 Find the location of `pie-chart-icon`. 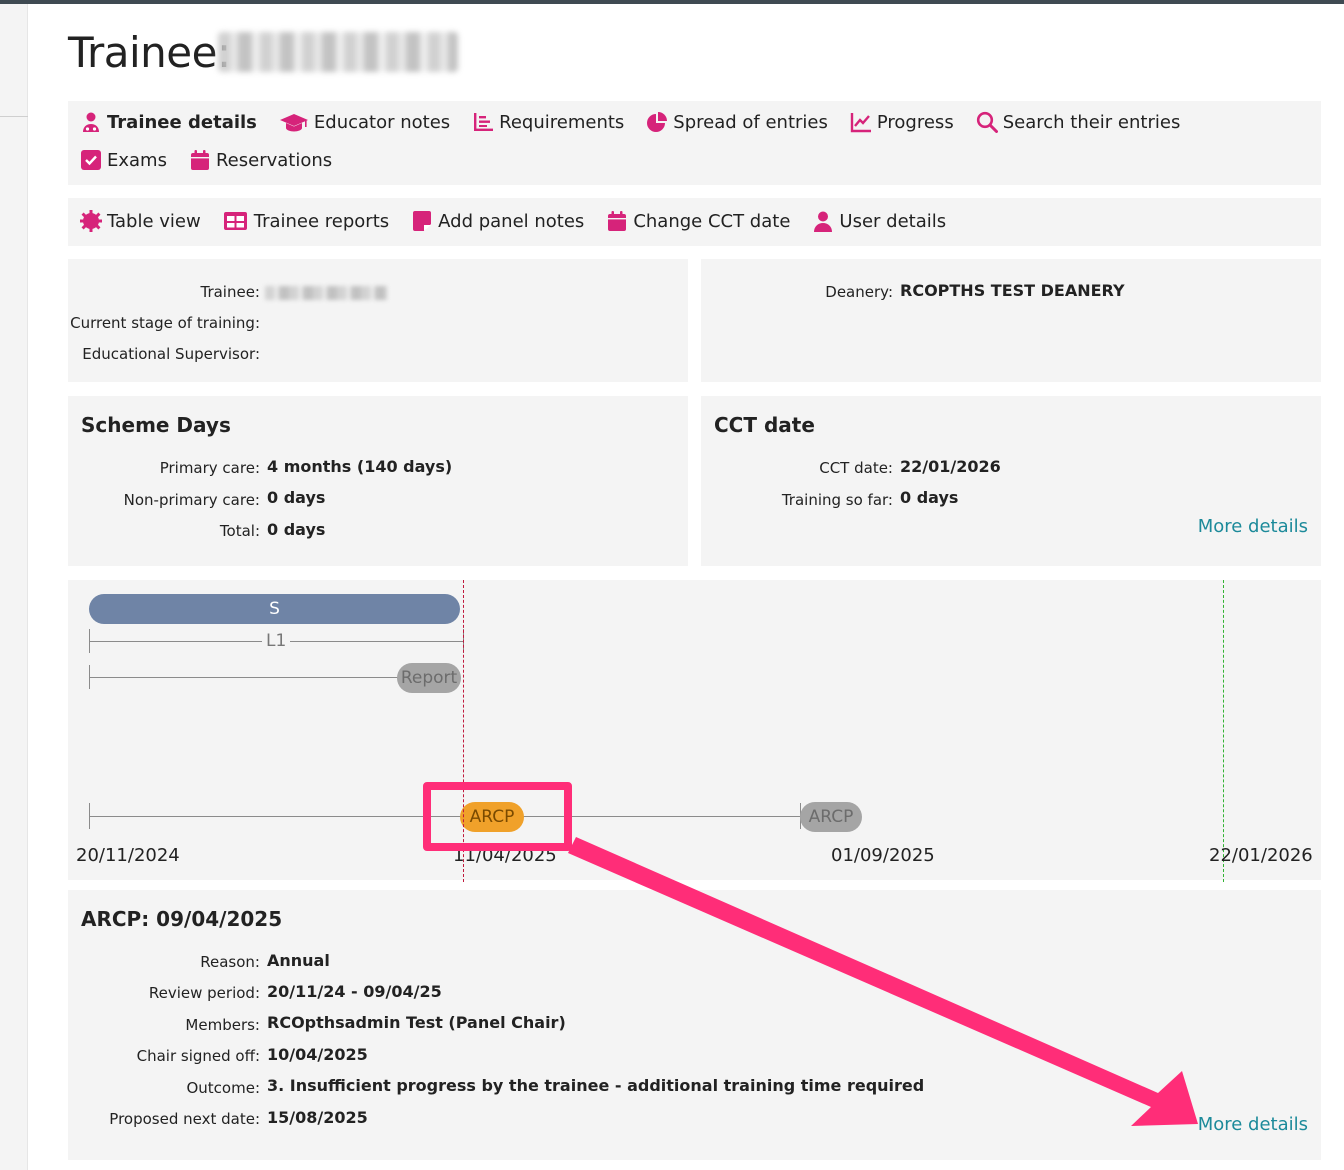

pie-chart-icon is located at coordinates (657, 122).